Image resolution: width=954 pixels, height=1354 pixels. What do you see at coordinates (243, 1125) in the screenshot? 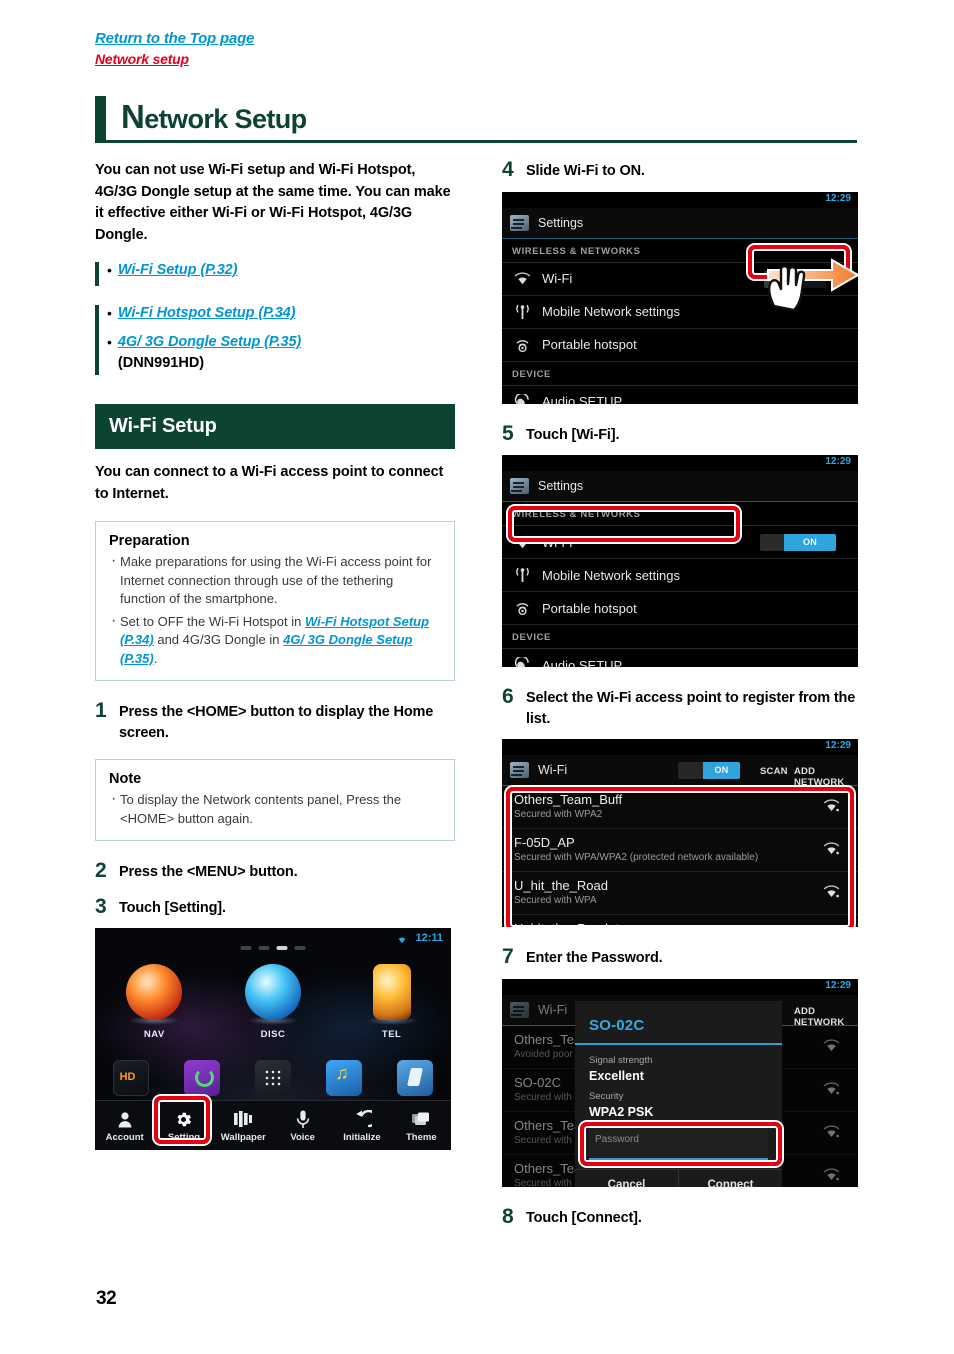
I see `toolbar-item-wallpaper: Wallpaper` at bounding box center [243, 1125].